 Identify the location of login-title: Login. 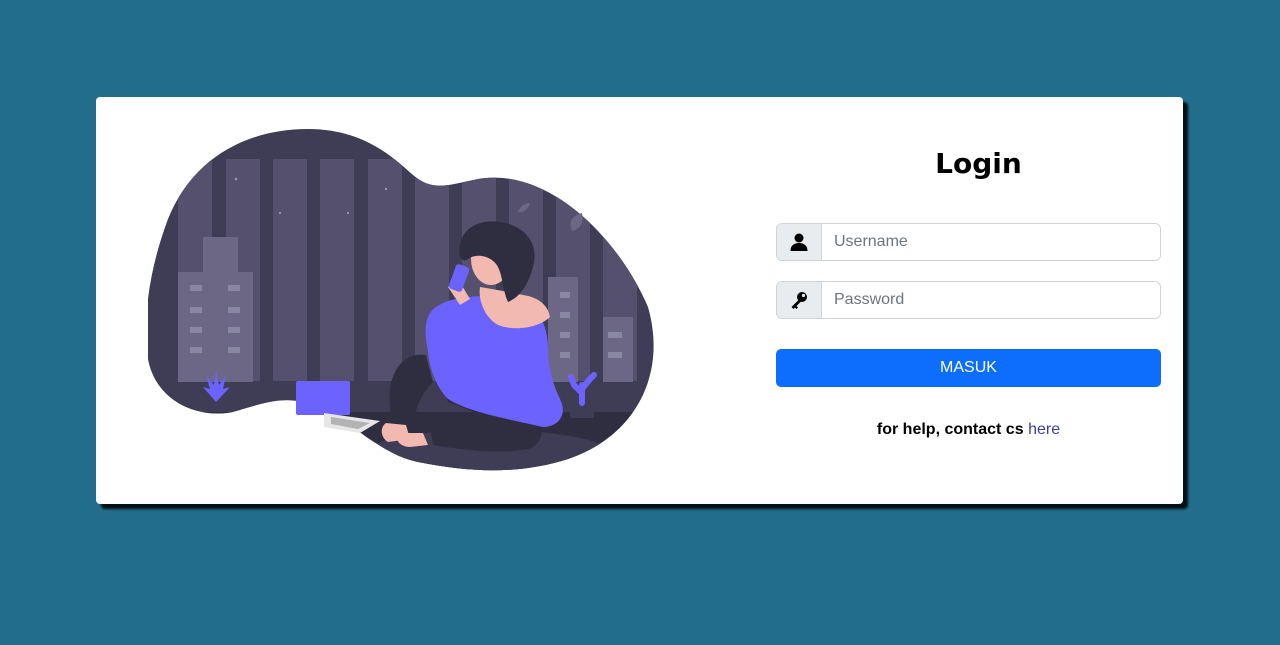
(978, 163).